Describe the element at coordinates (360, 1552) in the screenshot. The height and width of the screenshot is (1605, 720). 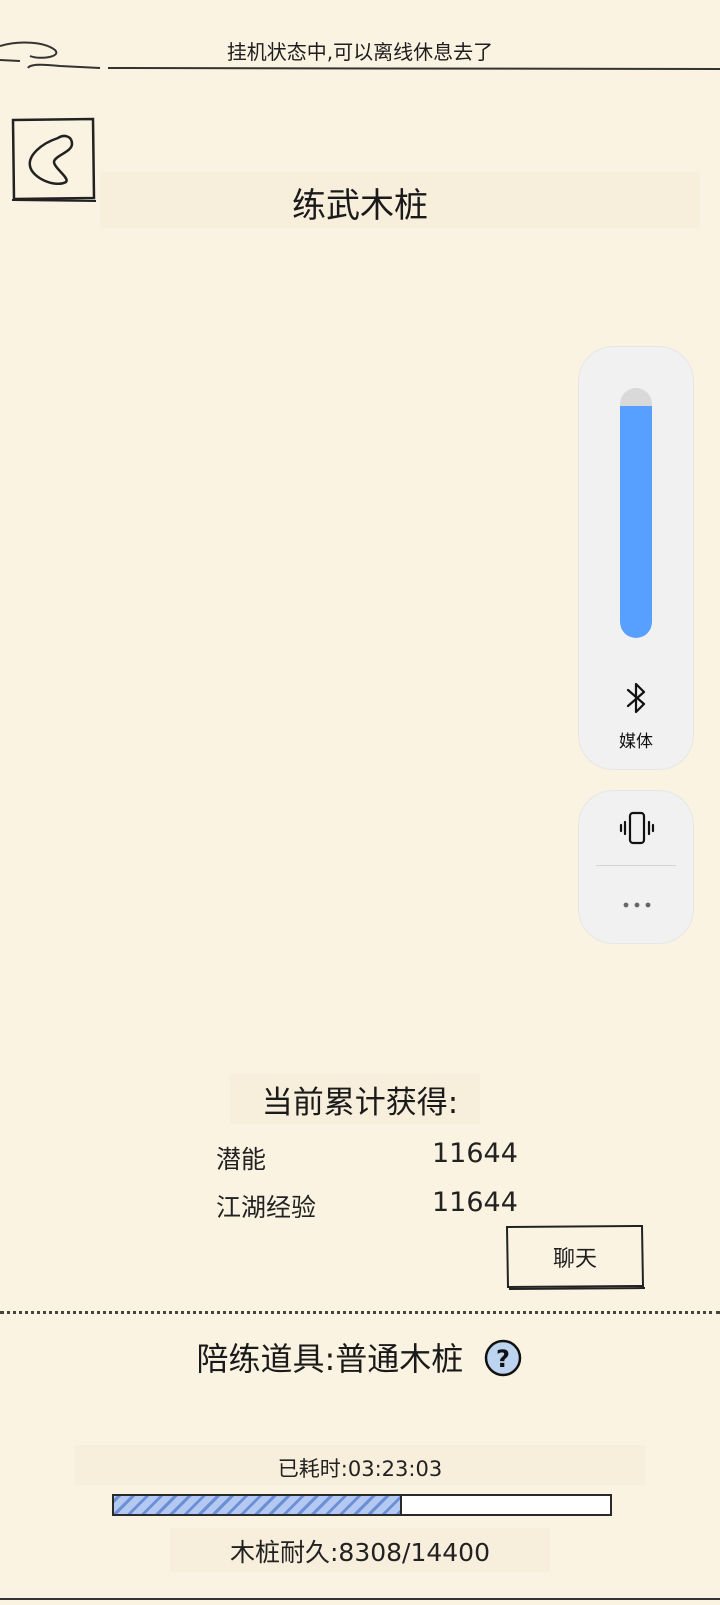
I see `durability-text: 木桩耐久:8308/14400` at that location.